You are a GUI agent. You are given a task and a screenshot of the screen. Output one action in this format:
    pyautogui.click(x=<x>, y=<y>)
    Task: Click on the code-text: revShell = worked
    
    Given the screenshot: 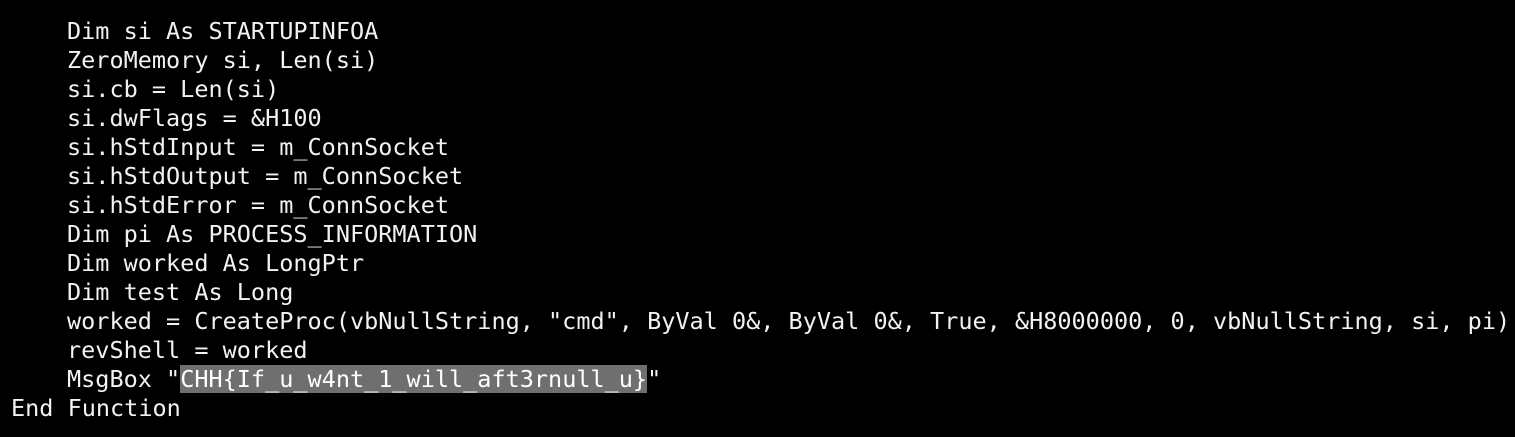 What is the action you would take?
    pyautogui.click(x=187, y=350)
    